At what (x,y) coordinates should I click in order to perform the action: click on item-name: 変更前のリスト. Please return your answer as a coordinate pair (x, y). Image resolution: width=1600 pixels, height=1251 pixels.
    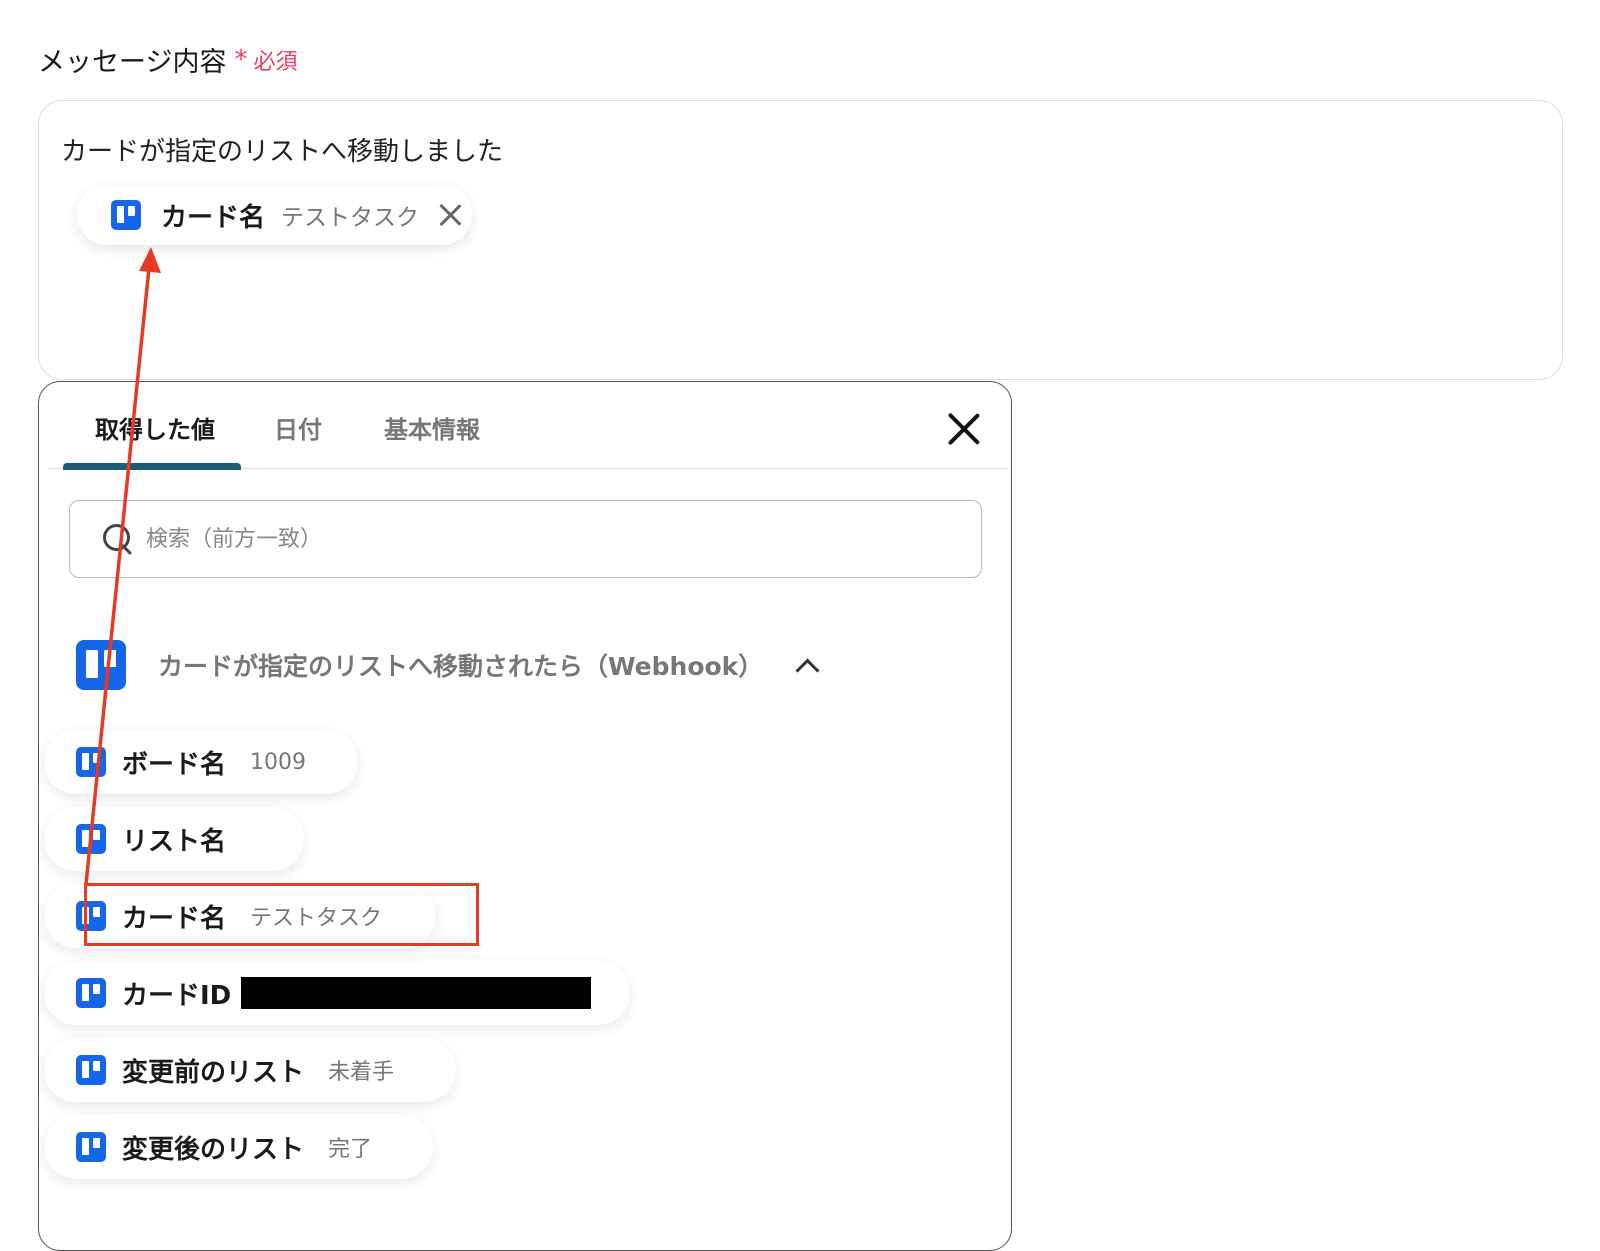
    Looking at the image, I should click on (213, 1072).